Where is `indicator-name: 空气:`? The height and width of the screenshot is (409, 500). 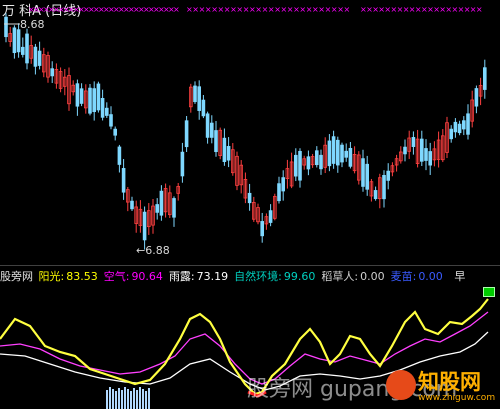 indicator-name: 空气: is located at coordinates (116, 276).